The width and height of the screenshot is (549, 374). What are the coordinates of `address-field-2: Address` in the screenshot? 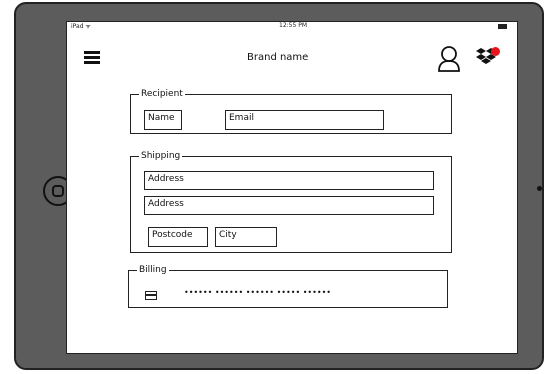 It's located at (289, 205).